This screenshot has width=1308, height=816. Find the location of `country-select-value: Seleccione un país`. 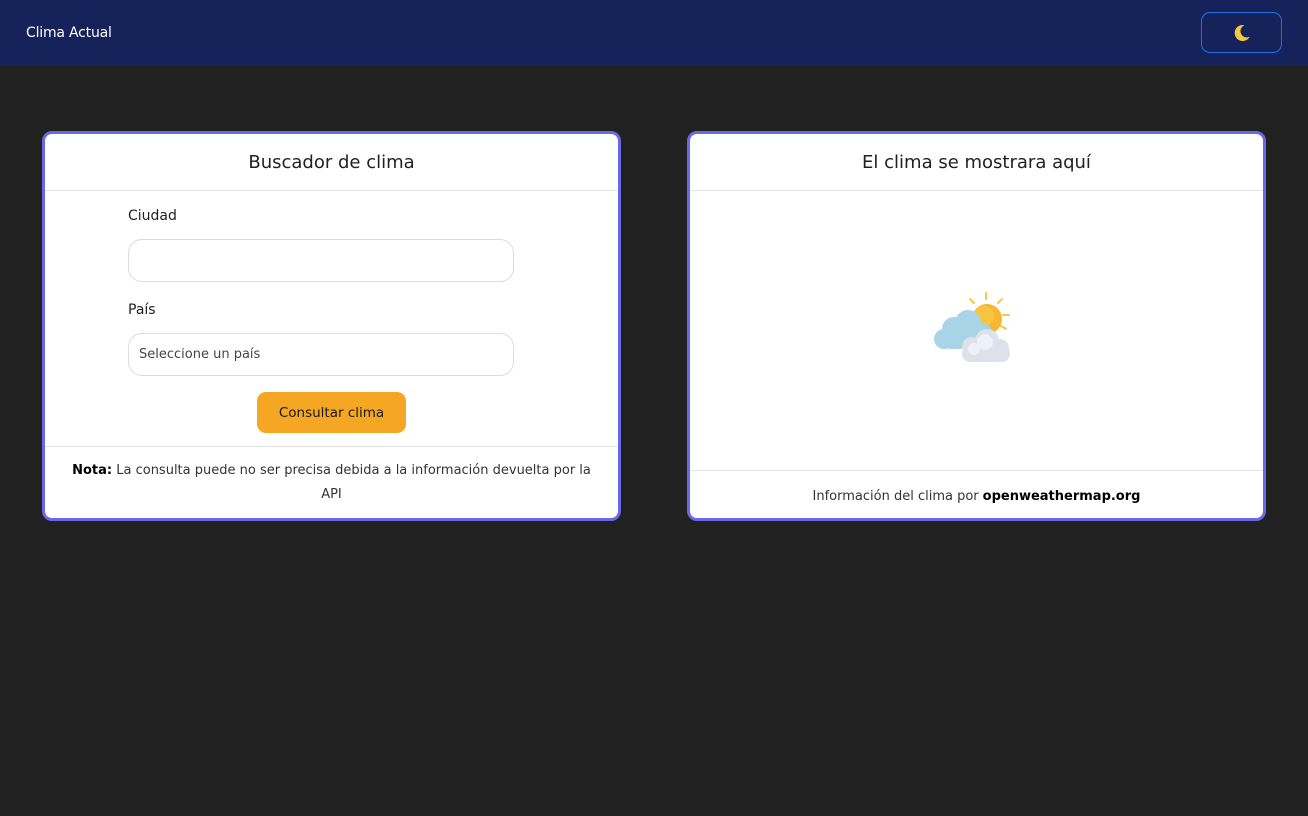

country-select-value: Seleccione un país is located at coordinates (200, 354).